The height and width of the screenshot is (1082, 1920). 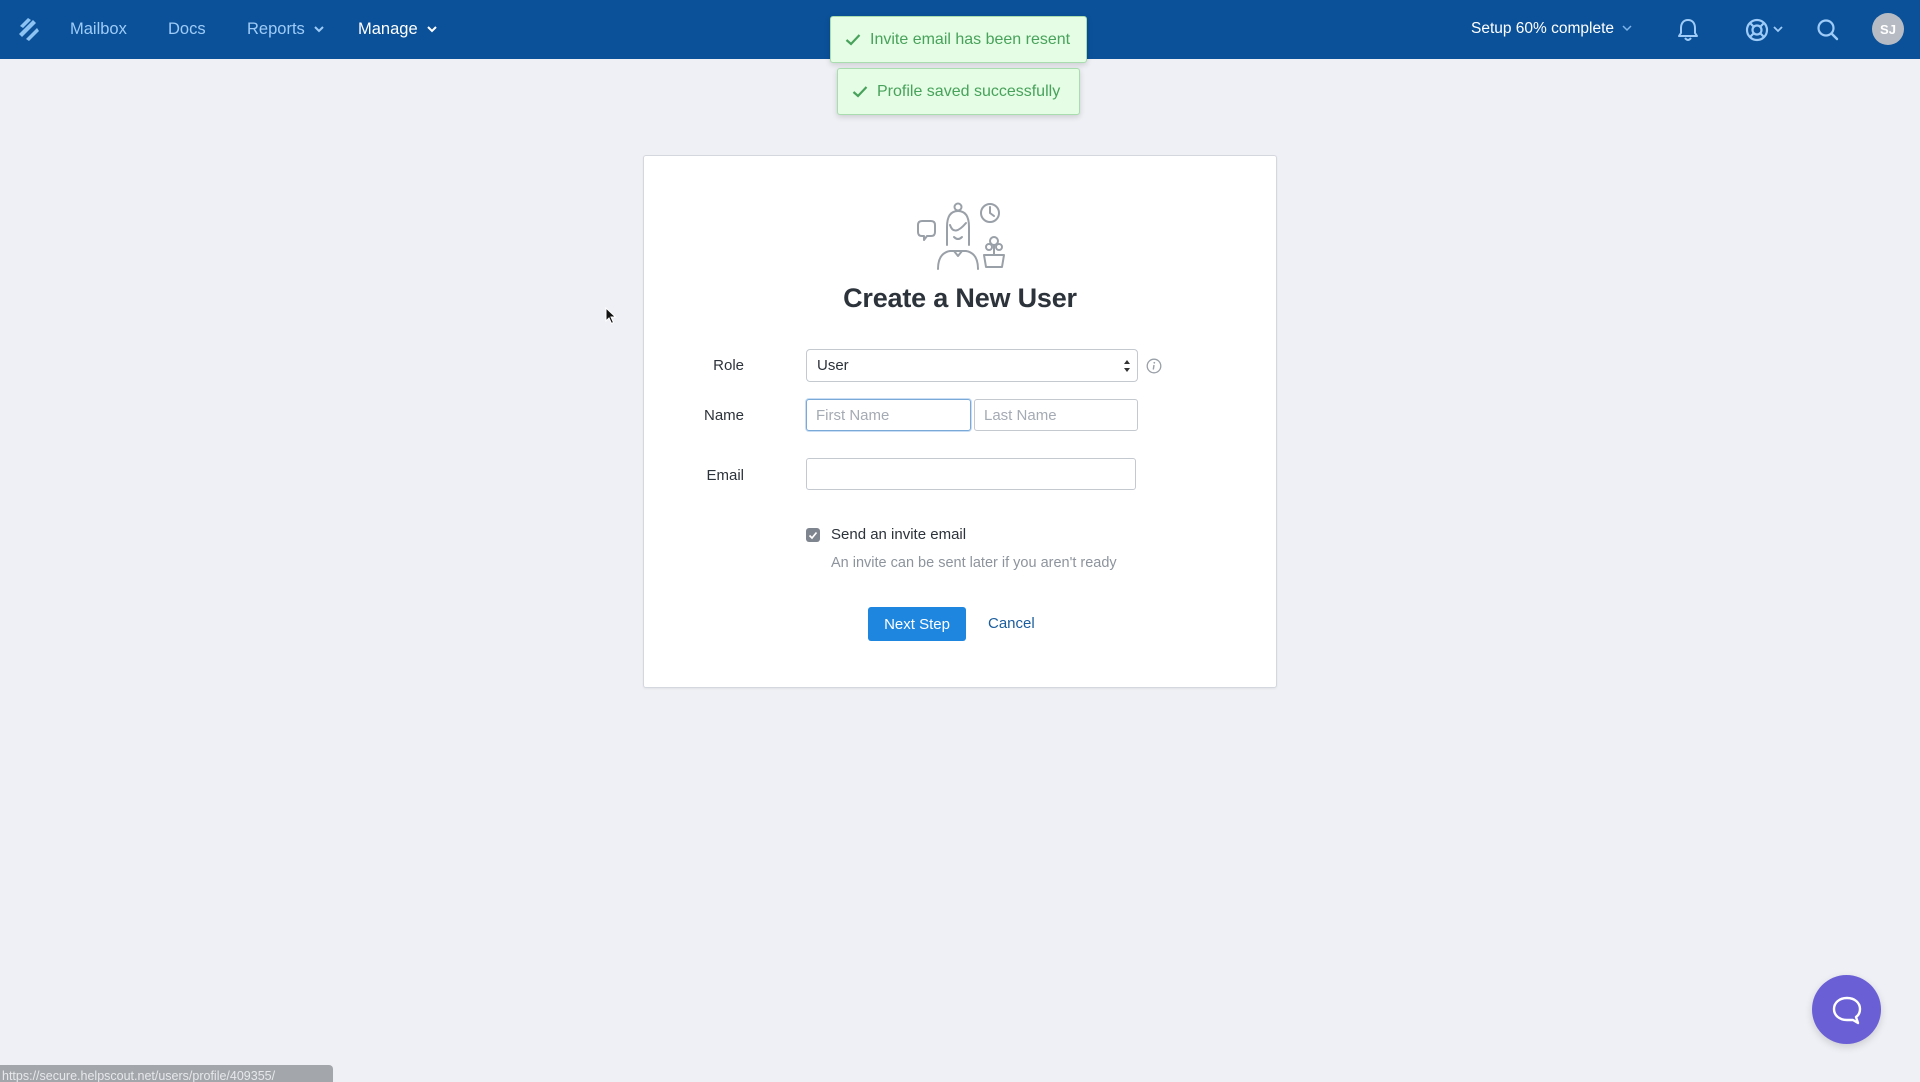 I want to click on role-select: User, so click(x=972, y=365).